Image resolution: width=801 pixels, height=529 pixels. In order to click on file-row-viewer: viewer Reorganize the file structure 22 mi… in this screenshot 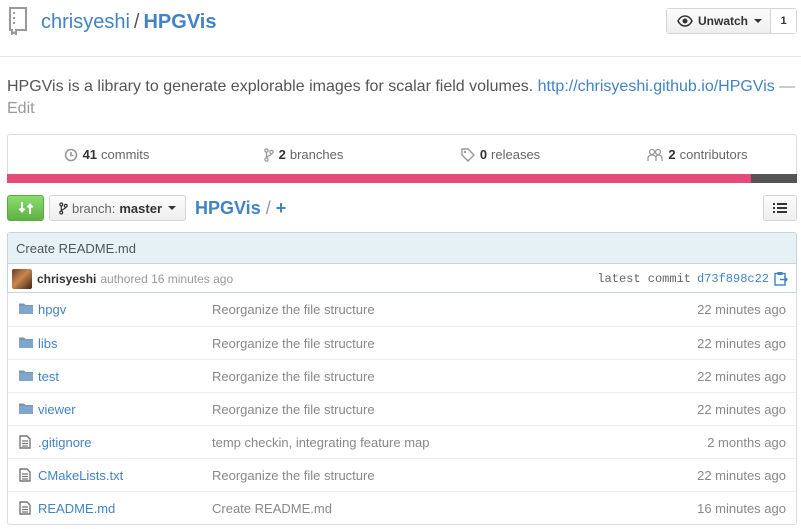, I will do `click(402, 408)`.